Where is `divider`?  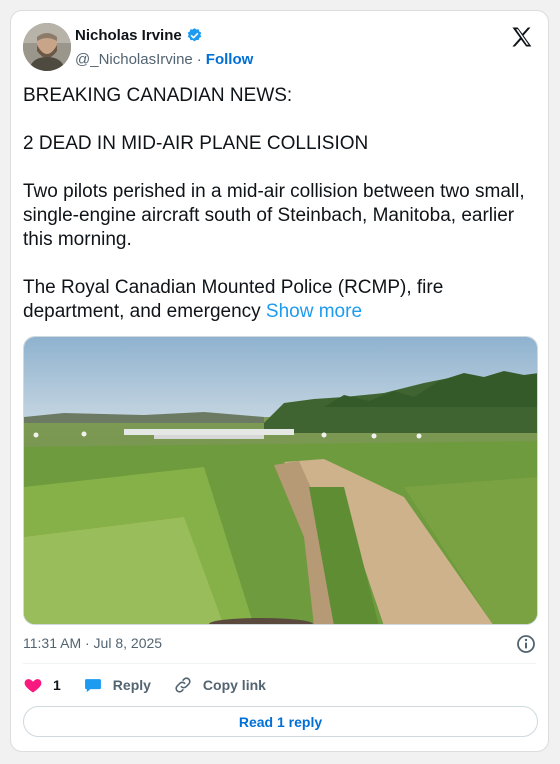 divider is located at coordinates (279, 663).